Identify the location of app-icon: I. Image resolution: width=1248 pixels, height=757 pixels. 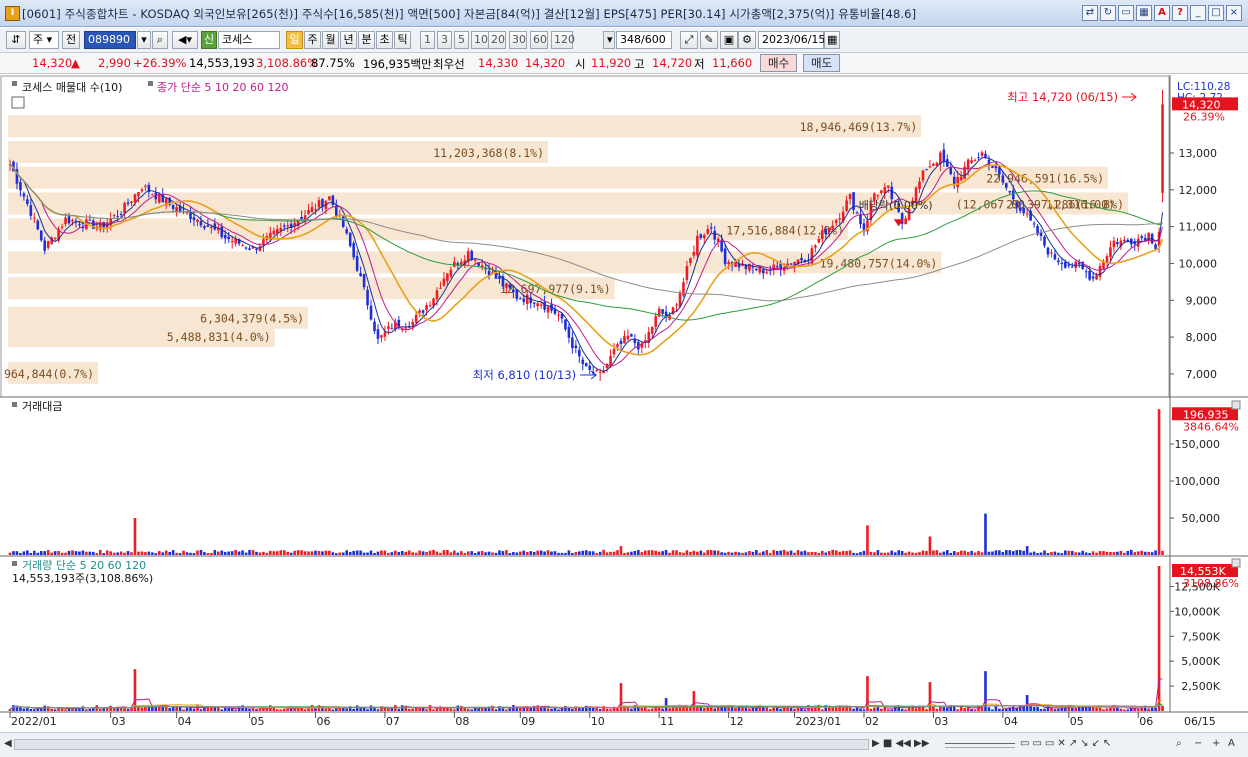
(12, 13).